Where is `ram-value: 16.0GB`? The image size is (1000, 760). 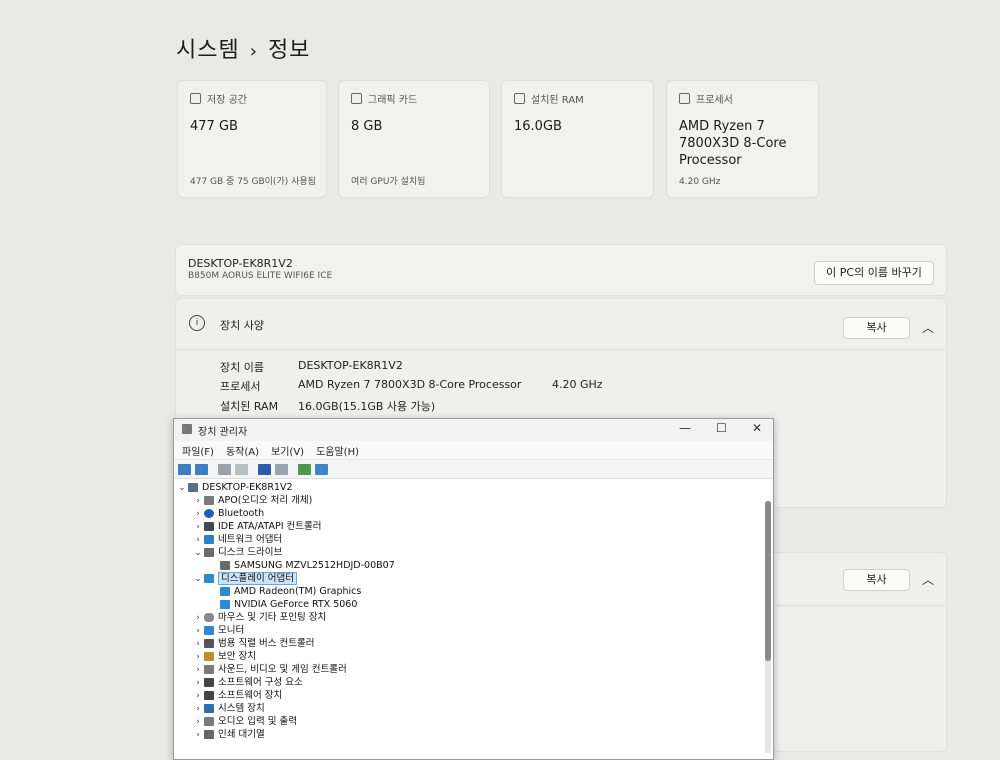
ram-value: 16.0GB is located at coordinates (538, 126).